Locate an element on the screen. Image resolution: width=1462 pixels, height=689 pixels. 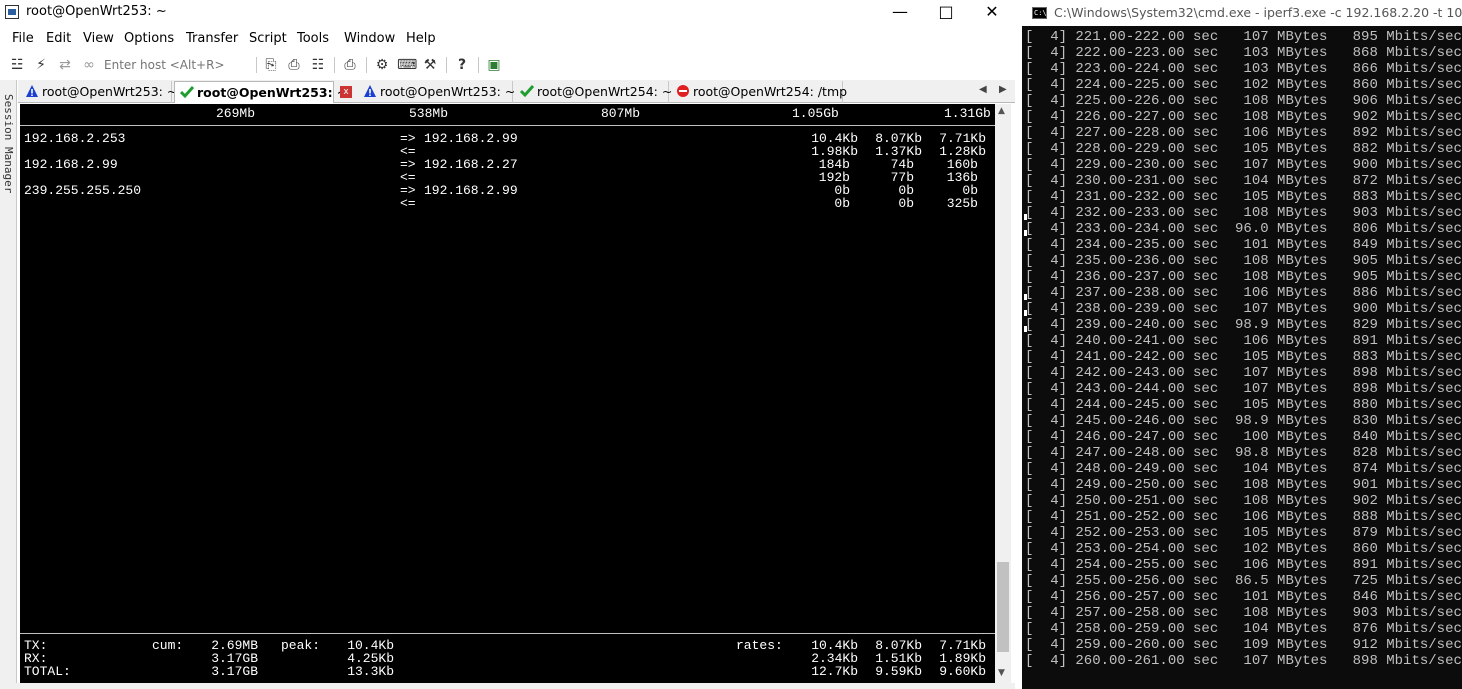
session-image-icon: ▣ is located at coordinates (494, 65).